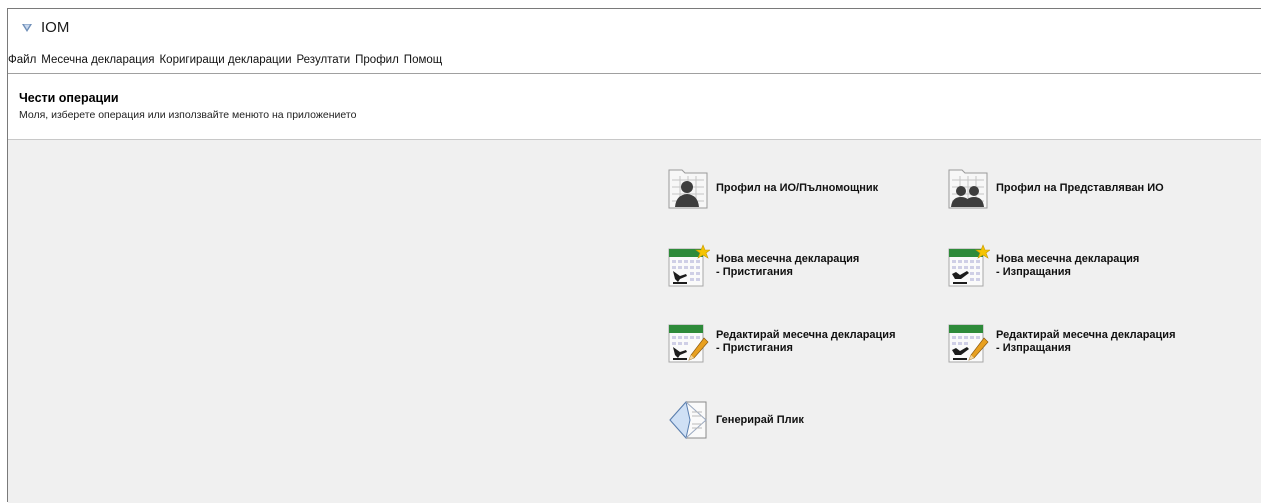 The image size is (1262, 503). I want to click on envelope-icon, so click(688, 420).